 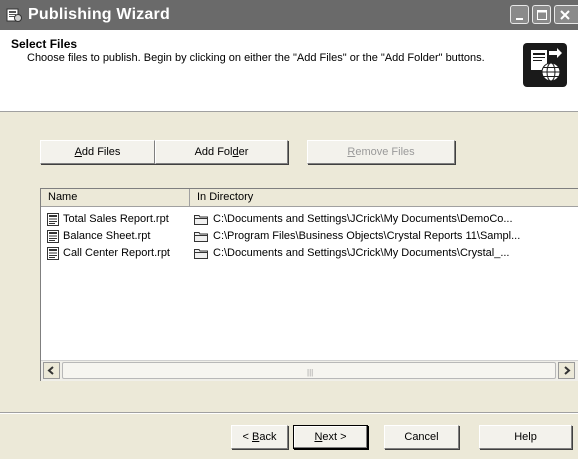 I want to click on cancel-button: Cancel, so click(x=421, y=437).